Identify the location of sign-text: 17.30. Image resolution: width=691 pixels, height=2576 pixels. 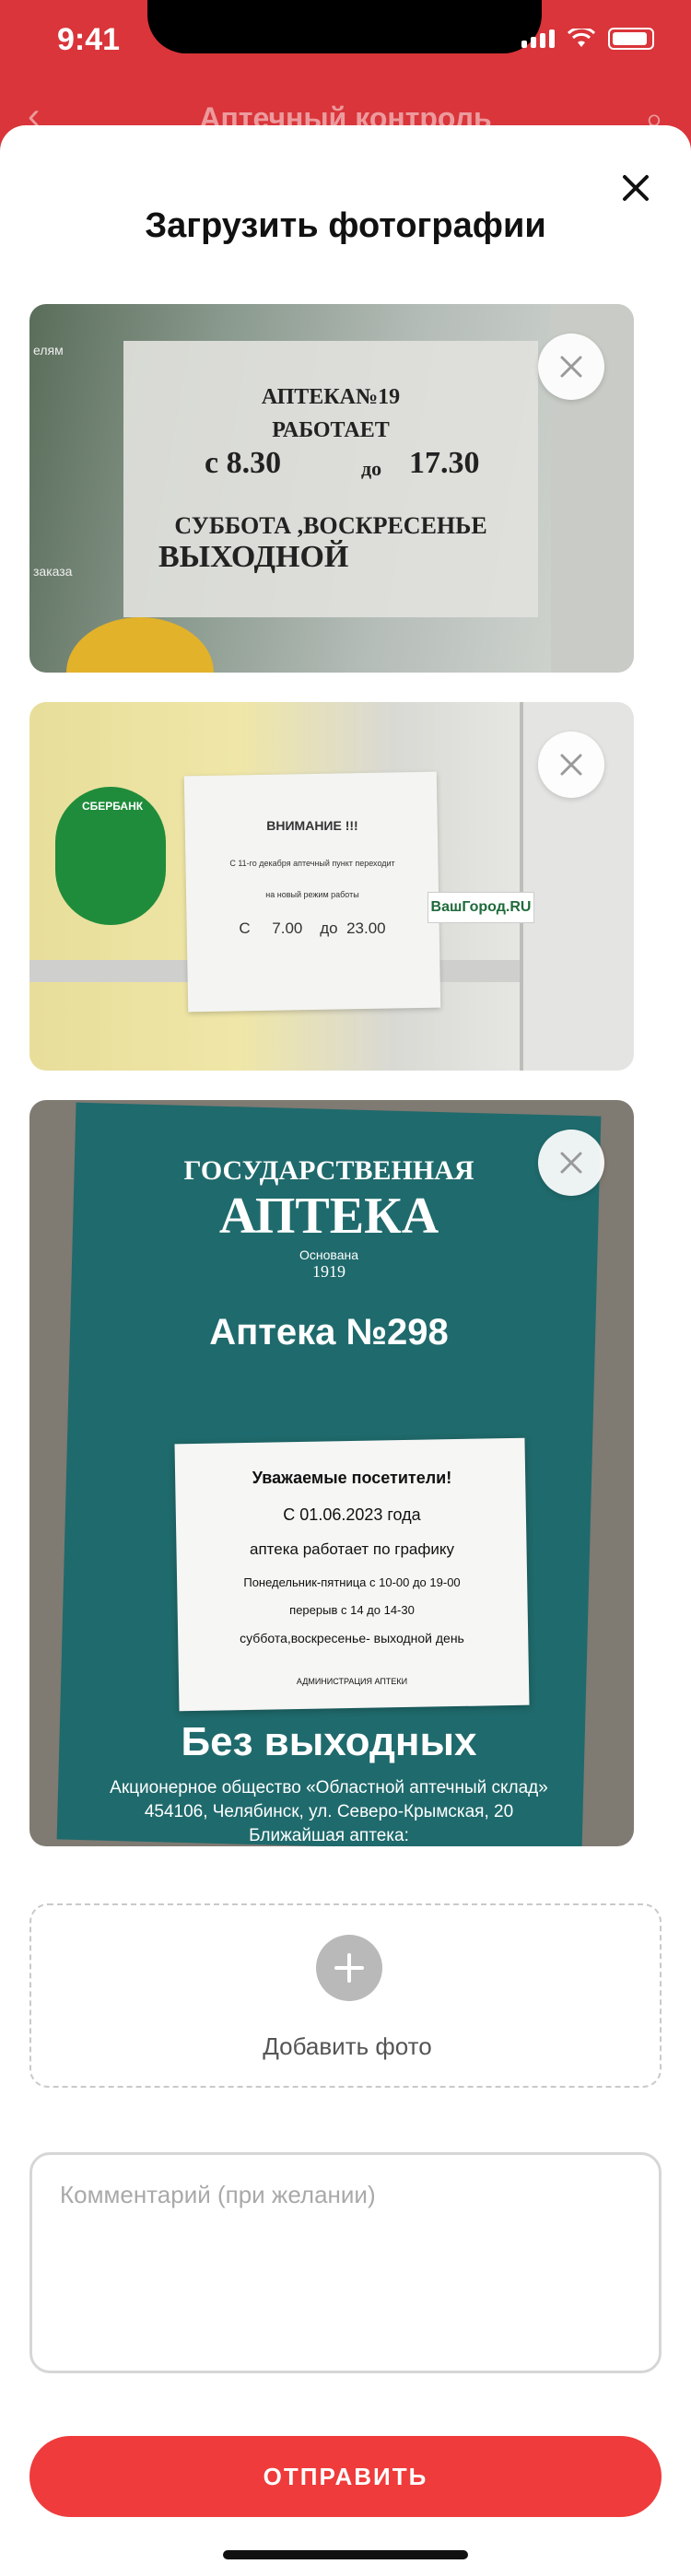
(444, 463).